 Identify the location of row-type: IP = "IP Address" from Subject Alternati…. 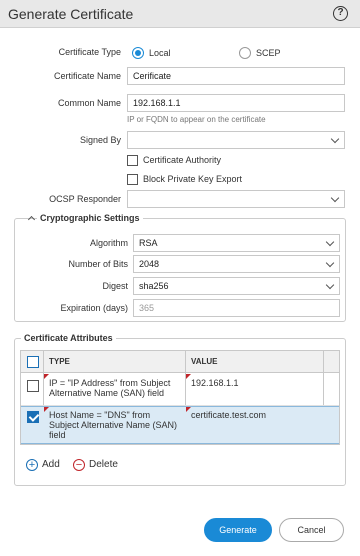
(110, 388).